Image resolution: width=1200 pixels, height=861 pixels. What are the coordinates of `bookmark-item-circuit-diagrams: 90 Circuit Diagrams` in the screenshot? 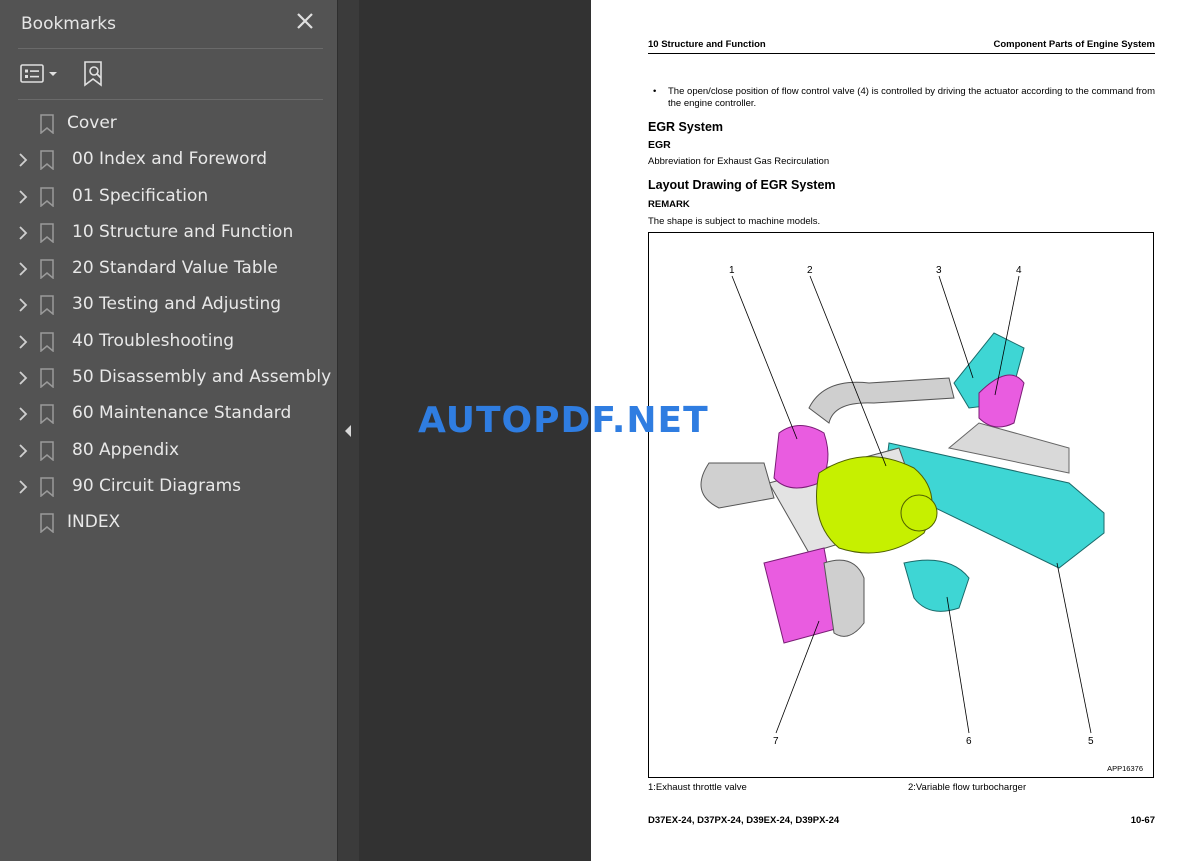 It's located at (168, 487).